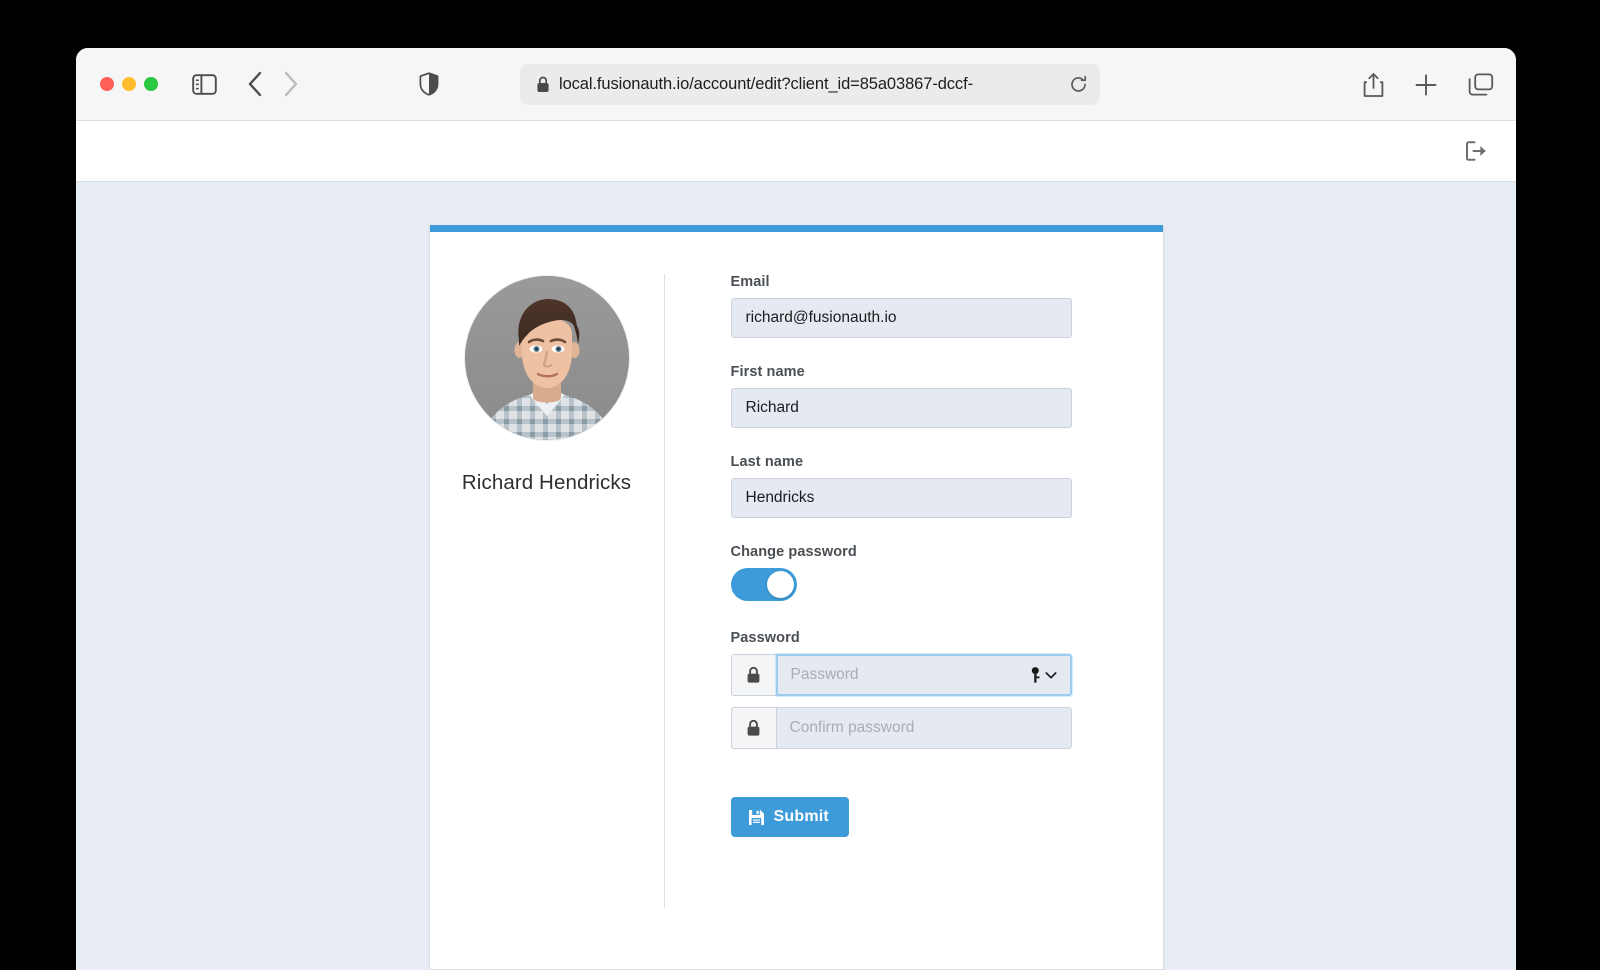 Image resolution: width=1600 pixels, height=970 pixels. I want to click on toolbar-actions, so click(1428, 84).